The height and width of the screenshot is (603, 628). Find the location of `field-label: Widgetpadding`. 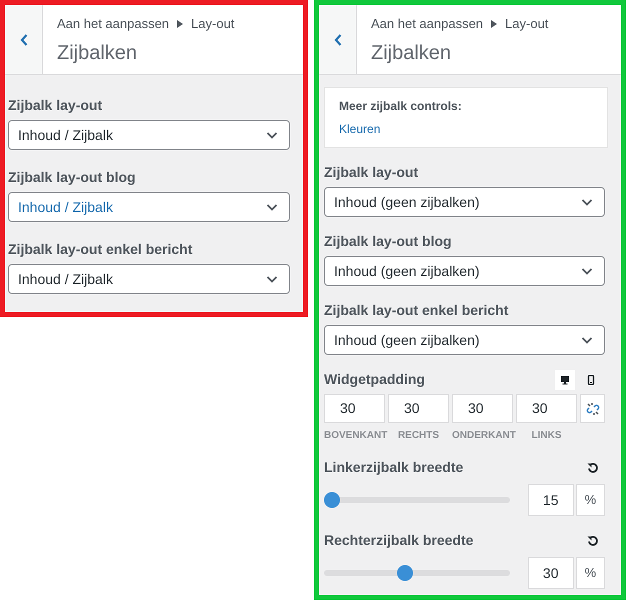

field-label: Widgetpadding is located at coordinates (374, 379).